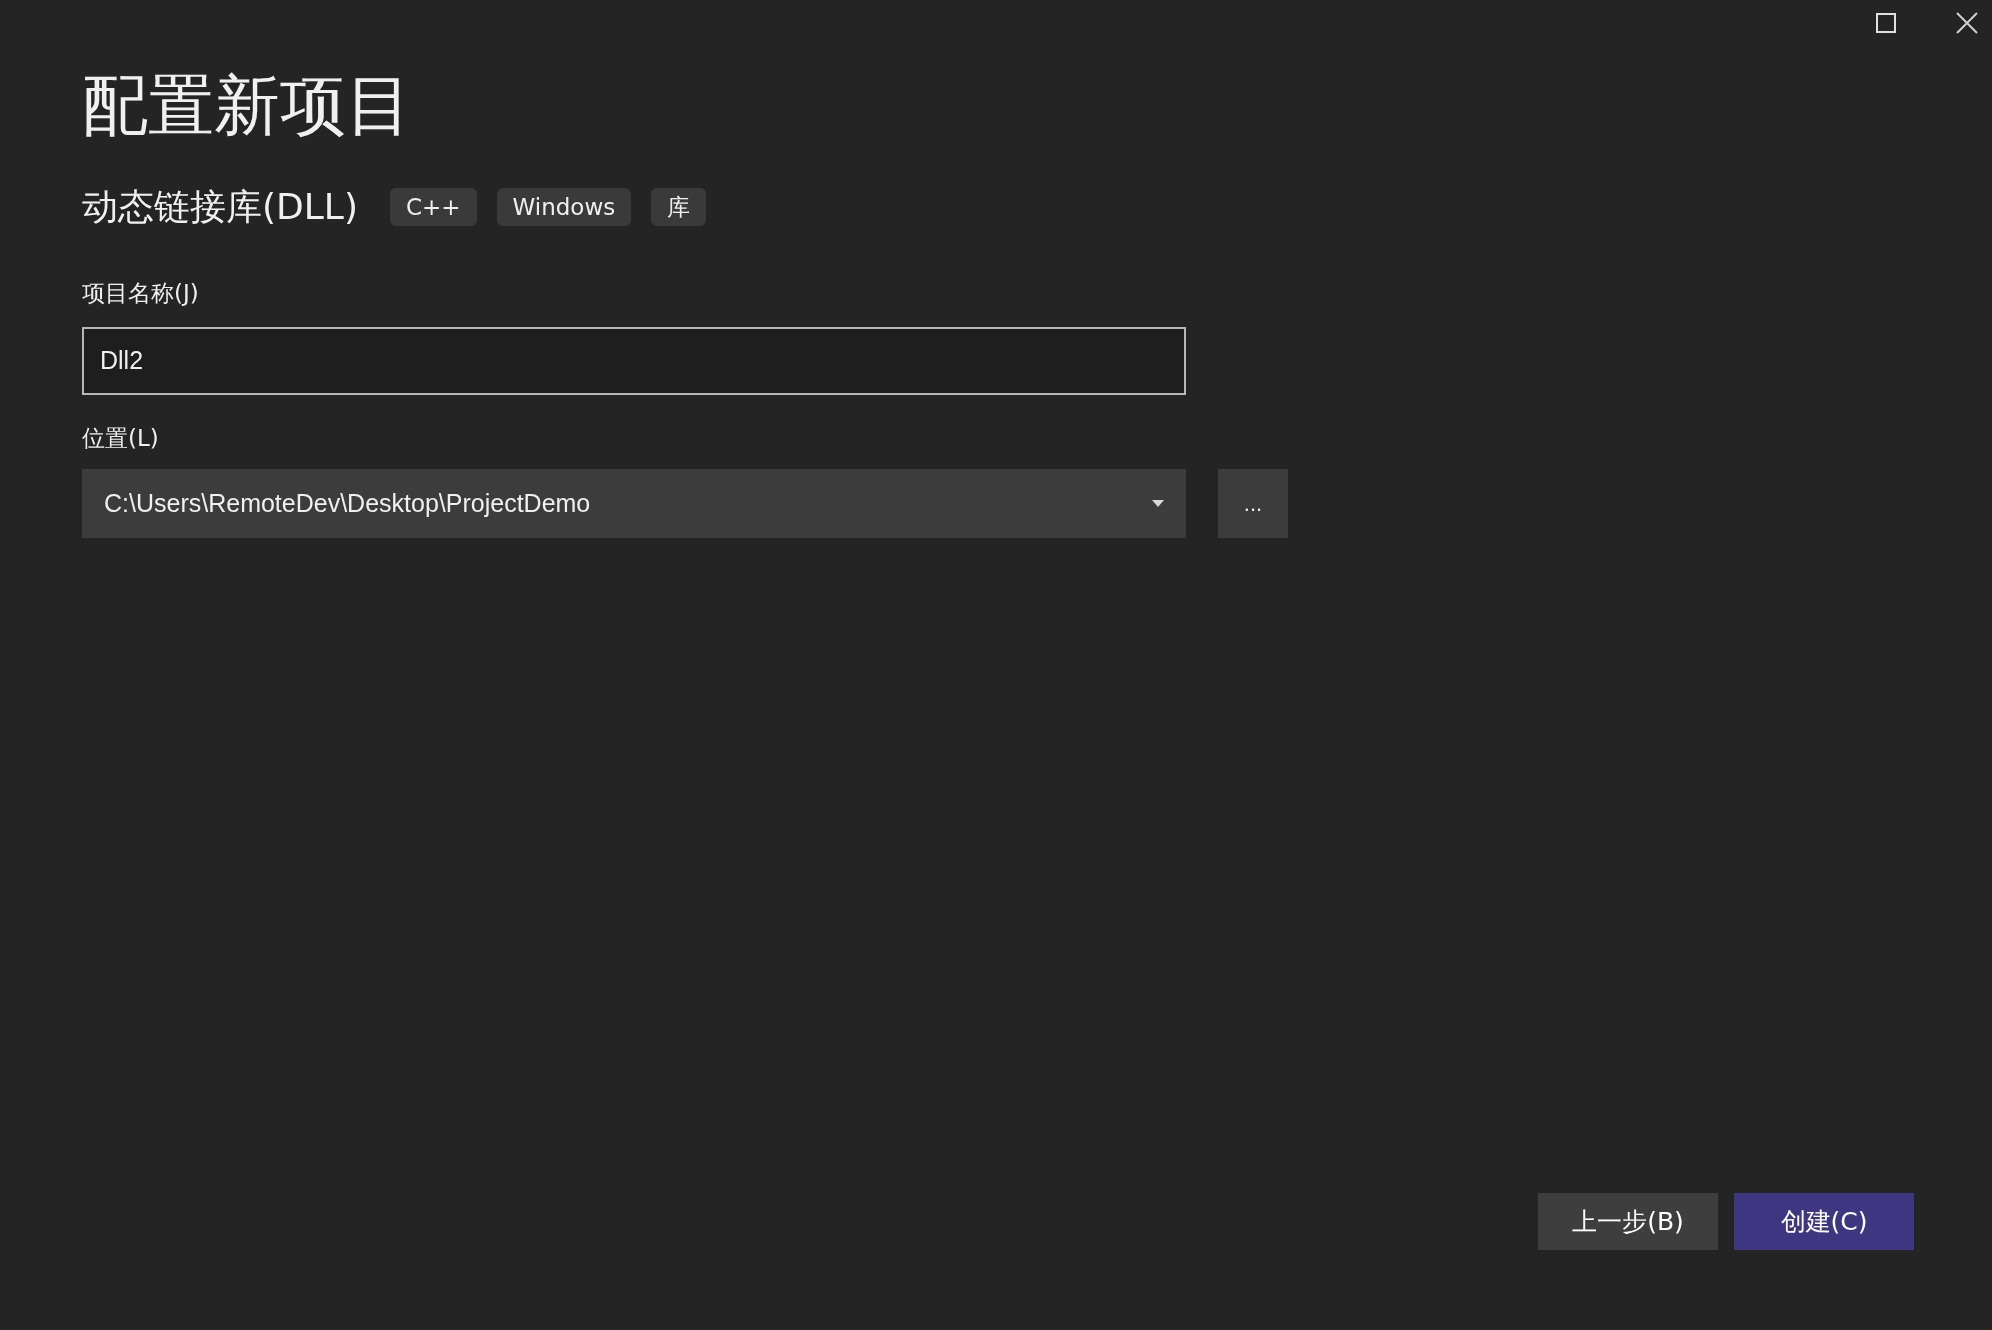 Image resolution: width=1992 pixels, height=1330 pixels. I want to click on location-dropdown: C:\Users\RemoteDev\Desktop\ProjectDemo, so click(634, 503).